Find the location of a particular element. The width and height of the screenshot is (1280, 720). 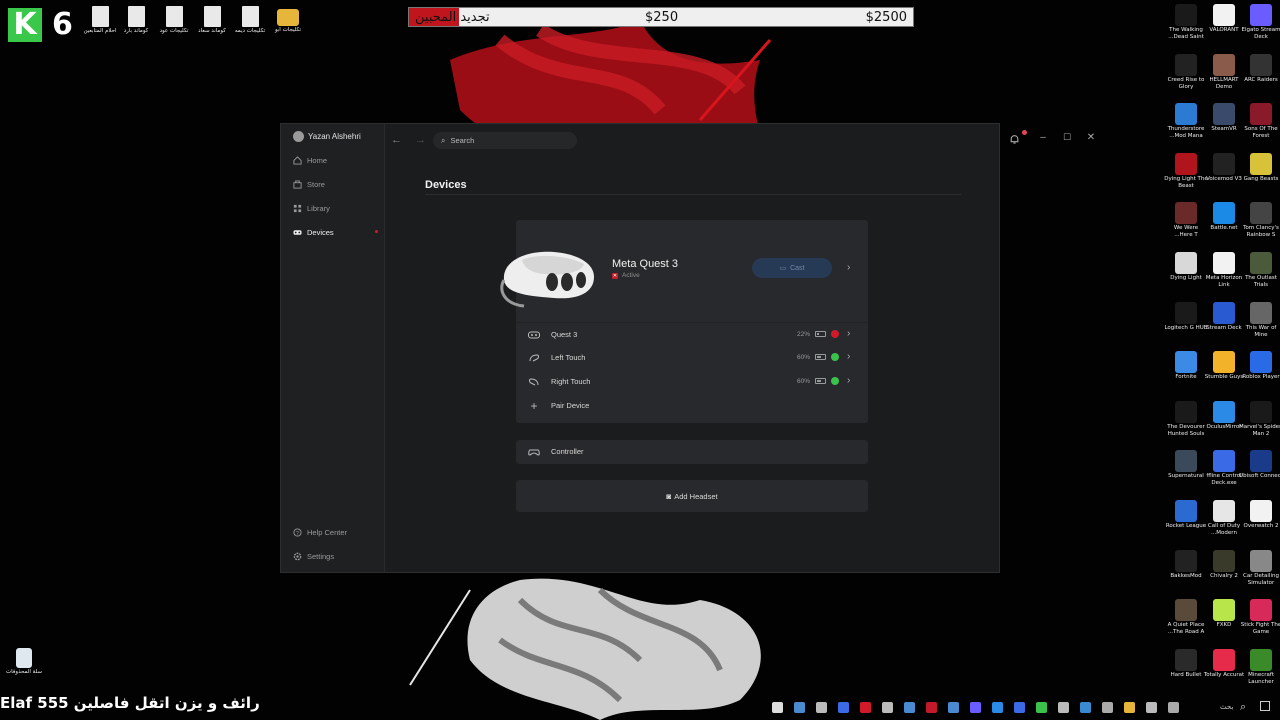

donation-goal-bar: تجديد المحبين $250 $2500 is located at coordinates (661, 17).